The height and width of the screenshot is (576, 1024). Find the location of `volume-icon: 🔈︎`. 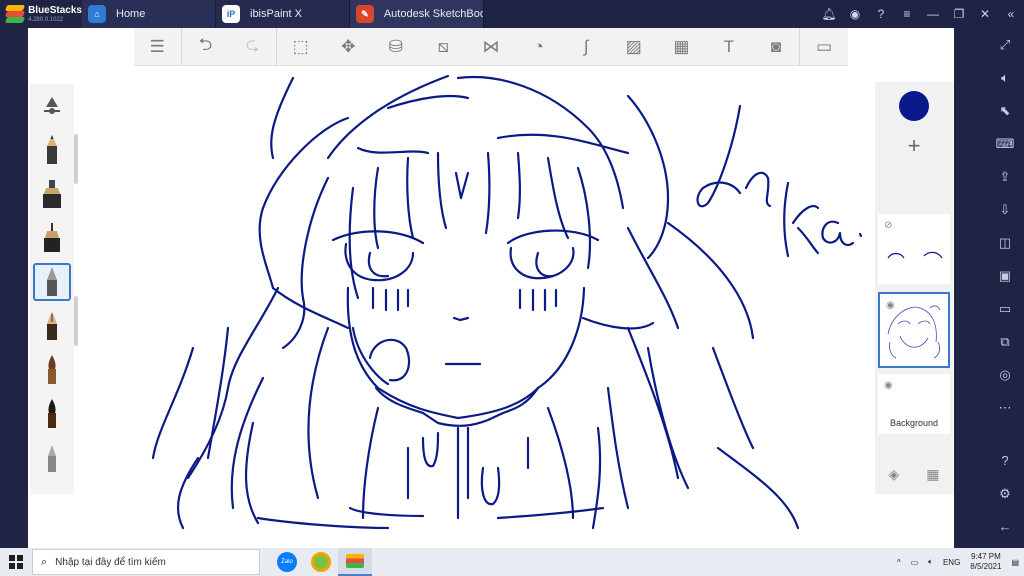

volume-icon: 🔈︎ is located at coordinates (1005, 77).